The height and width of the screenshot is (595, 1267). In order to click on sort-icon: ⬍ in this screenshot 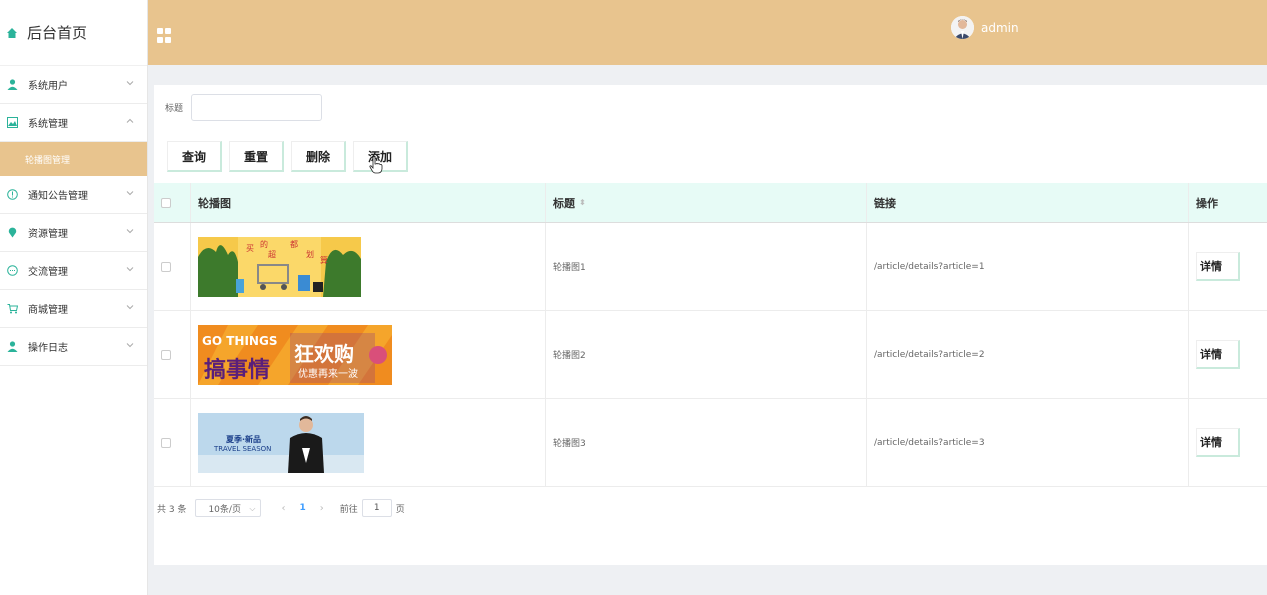, I will do `click(582, 202)`.